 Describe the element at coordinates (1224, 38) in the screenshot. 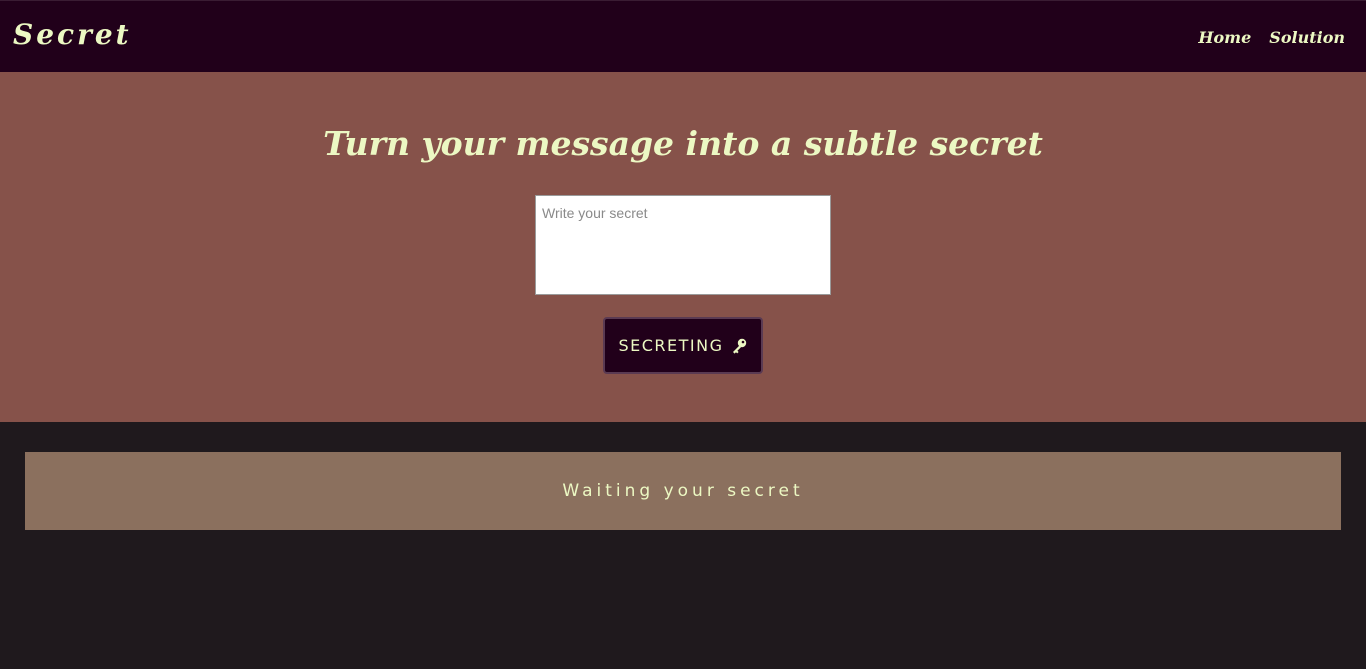

I see `nav-link-home: Home` at that location.